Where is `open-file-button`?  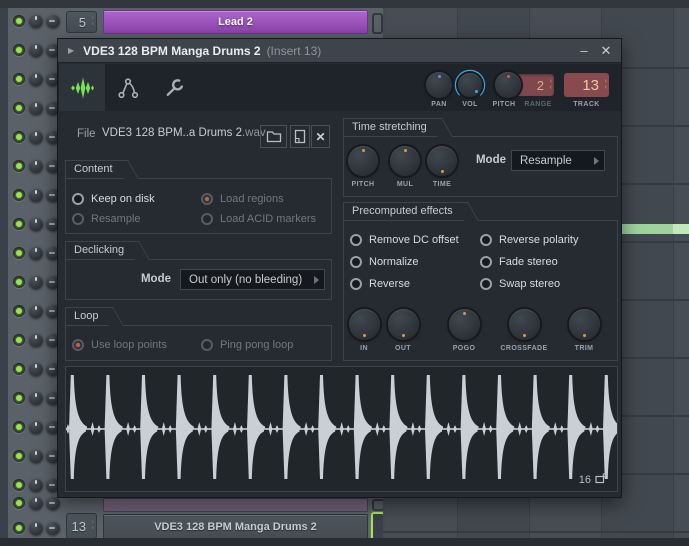
open-file-button is located at coordinates (273, 136).